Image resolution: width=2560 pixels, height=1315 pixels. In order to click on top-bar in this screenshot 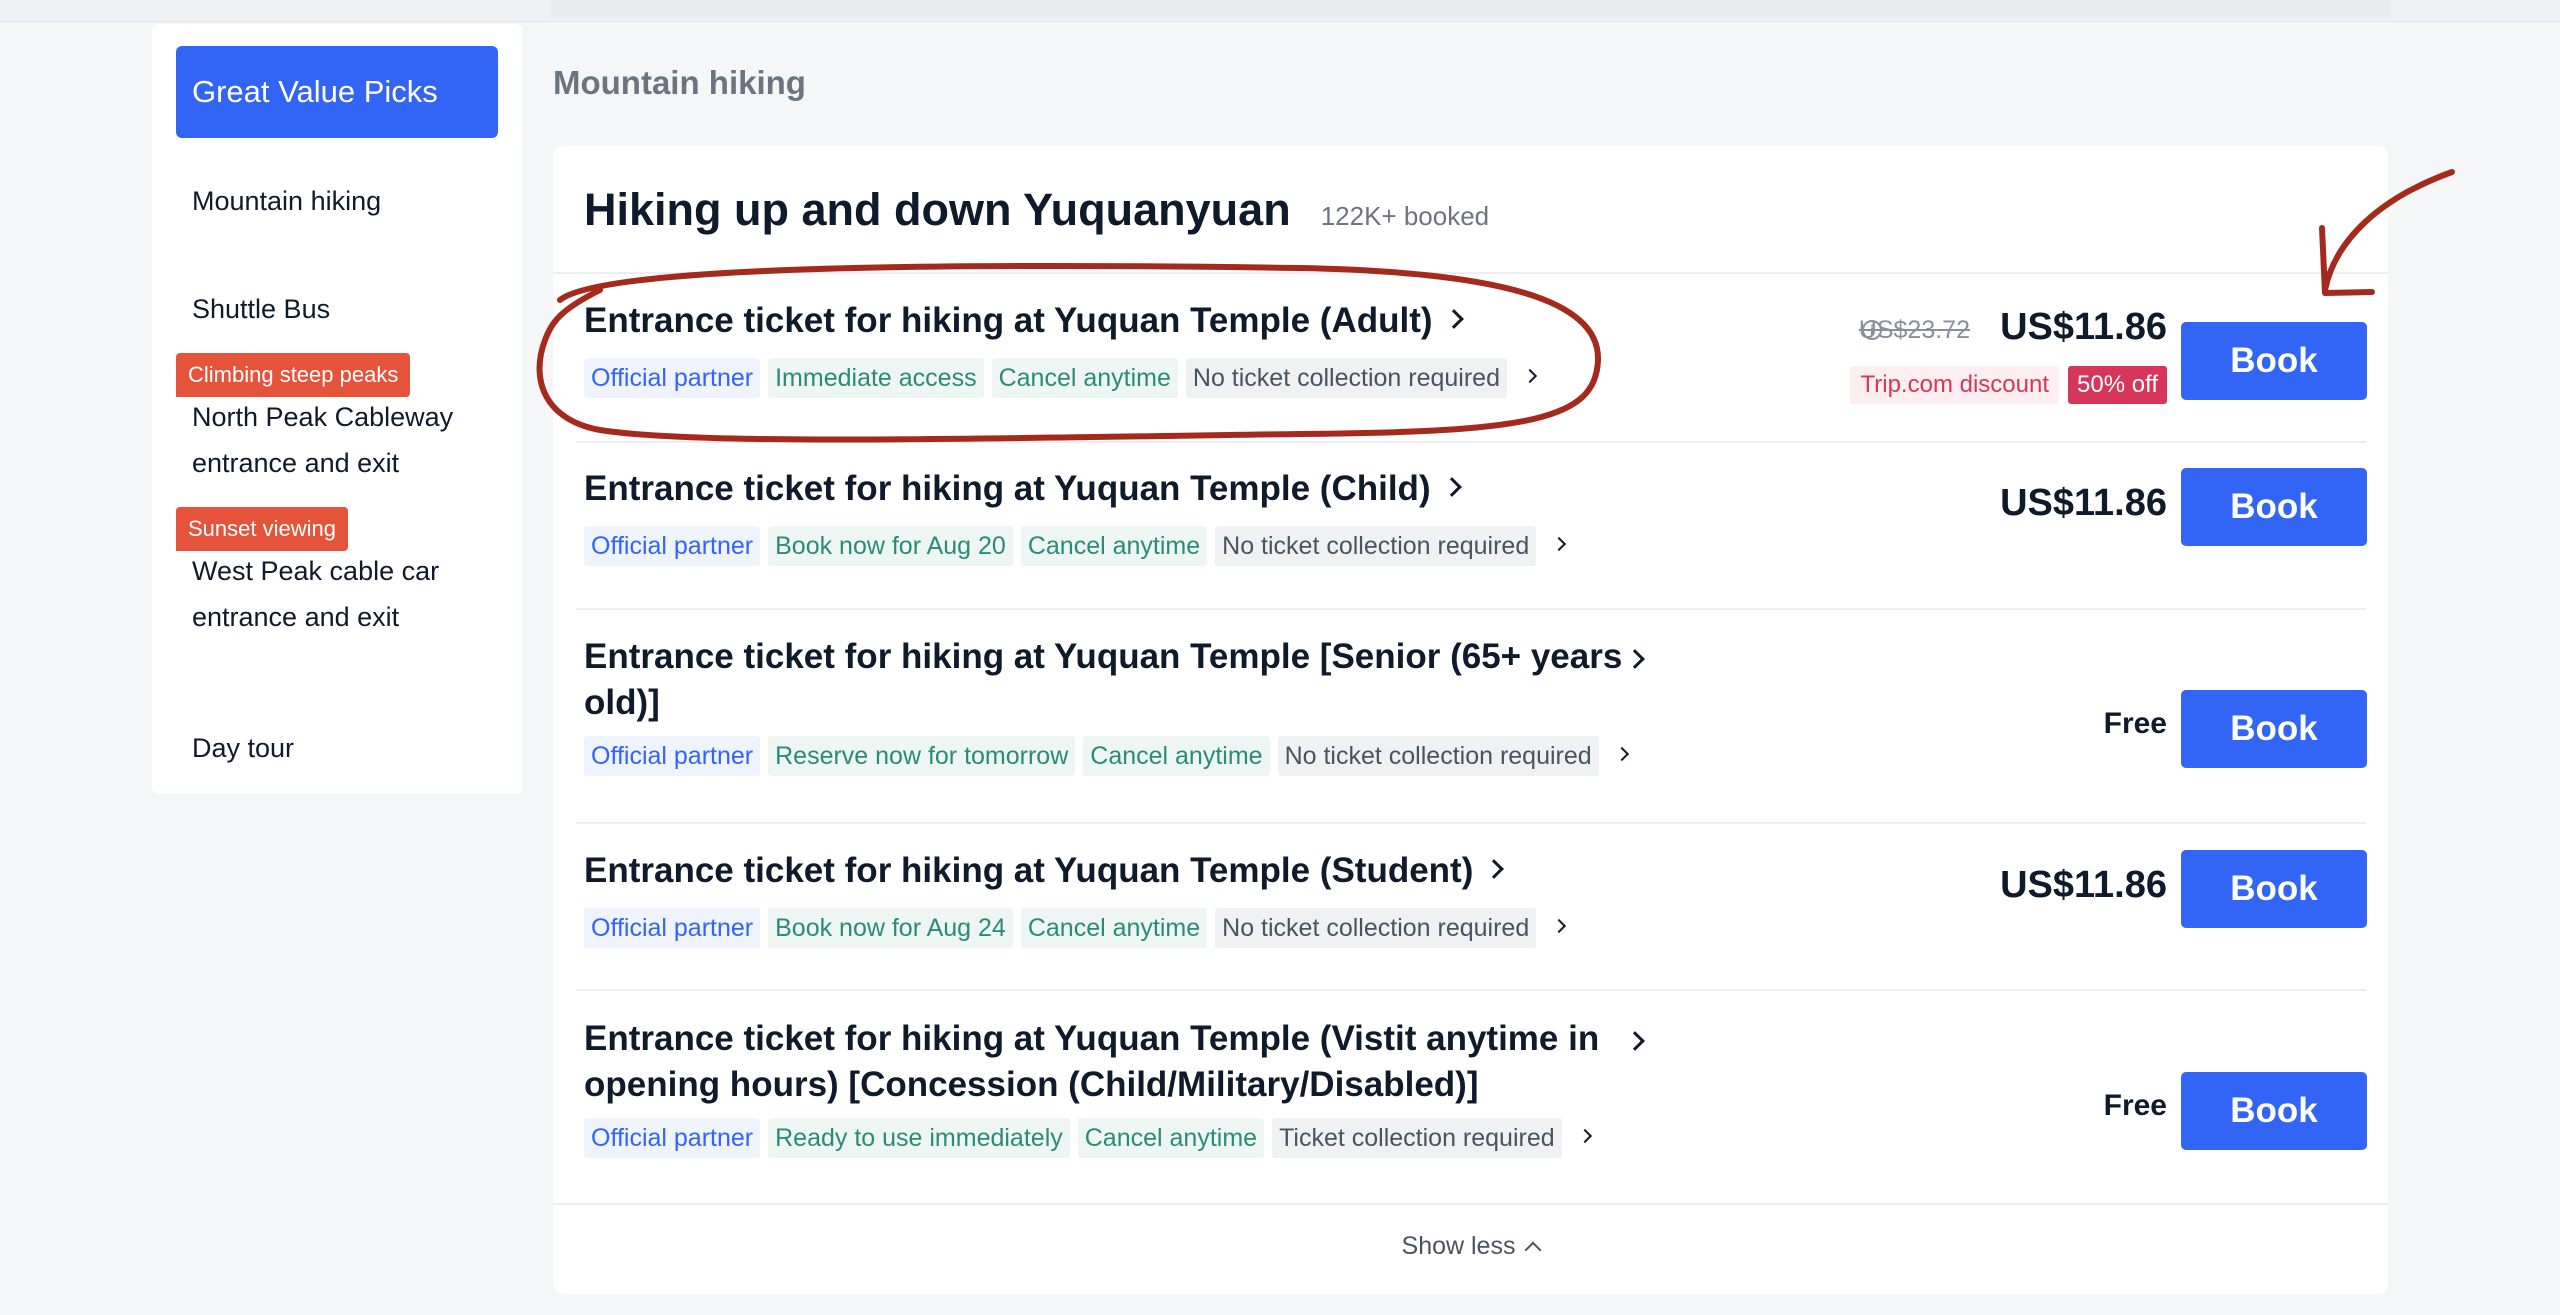, I will do `click(1280, 11)`.